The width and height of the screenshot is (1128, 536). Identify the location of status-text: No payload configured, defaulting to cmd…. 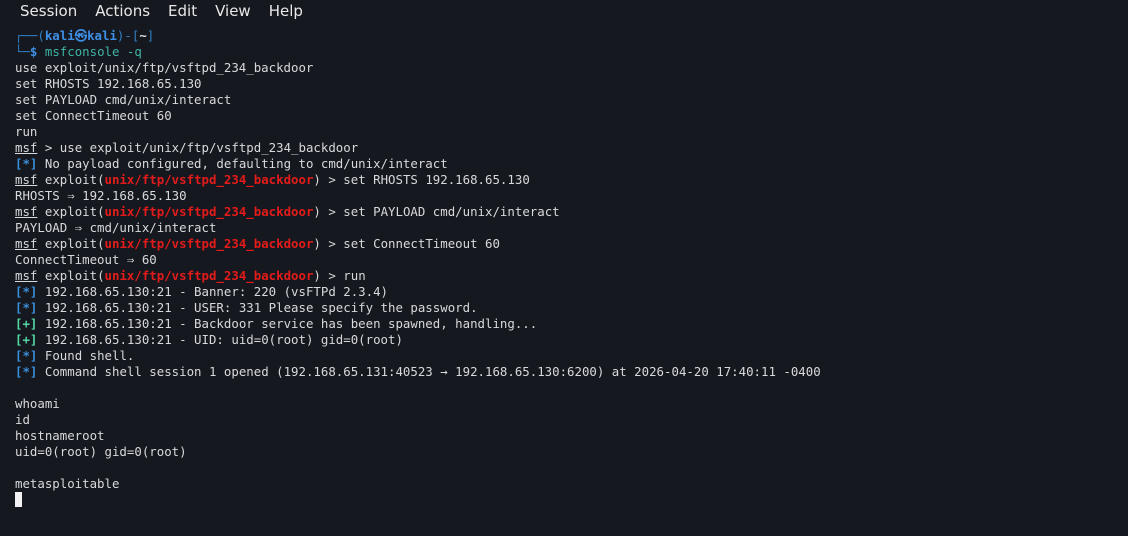
(246, 163).